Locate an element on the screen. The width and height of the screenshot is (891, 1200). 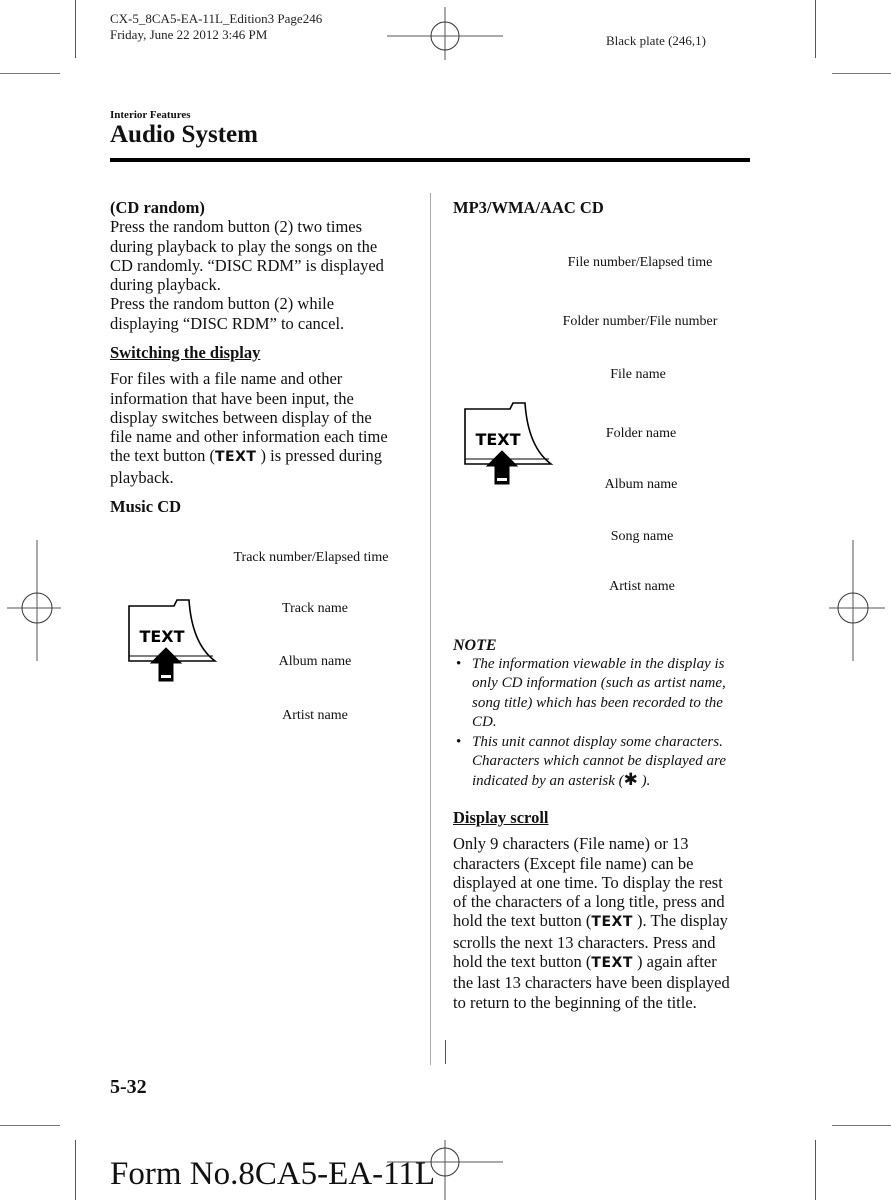
display-scroll-heading: Display scroll is located at coordinates (501, 817).